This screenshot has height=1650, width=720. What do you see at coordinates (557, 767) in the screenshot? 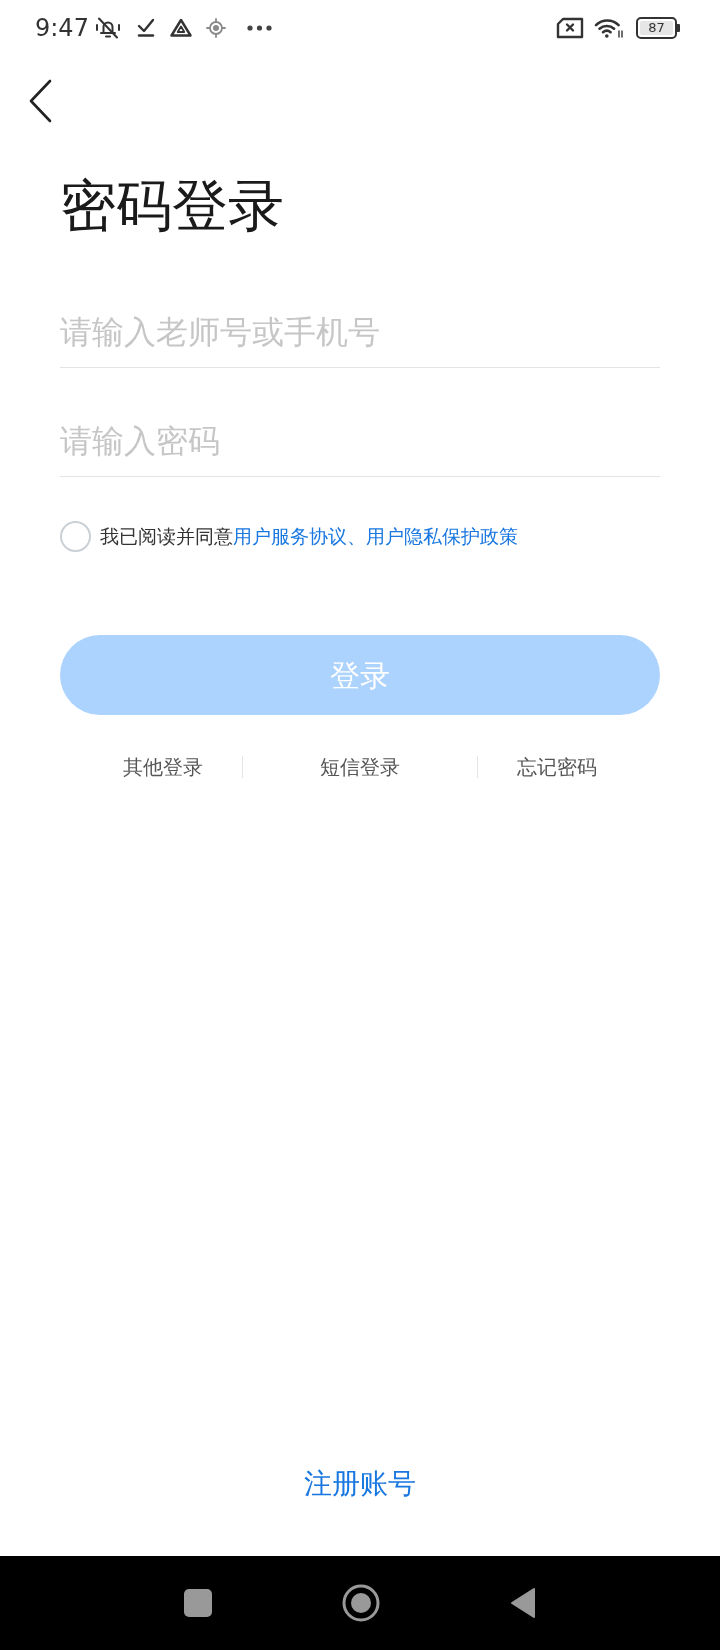
I see `alt-login-link: 忘记密码` at bounding box center [557, 767].